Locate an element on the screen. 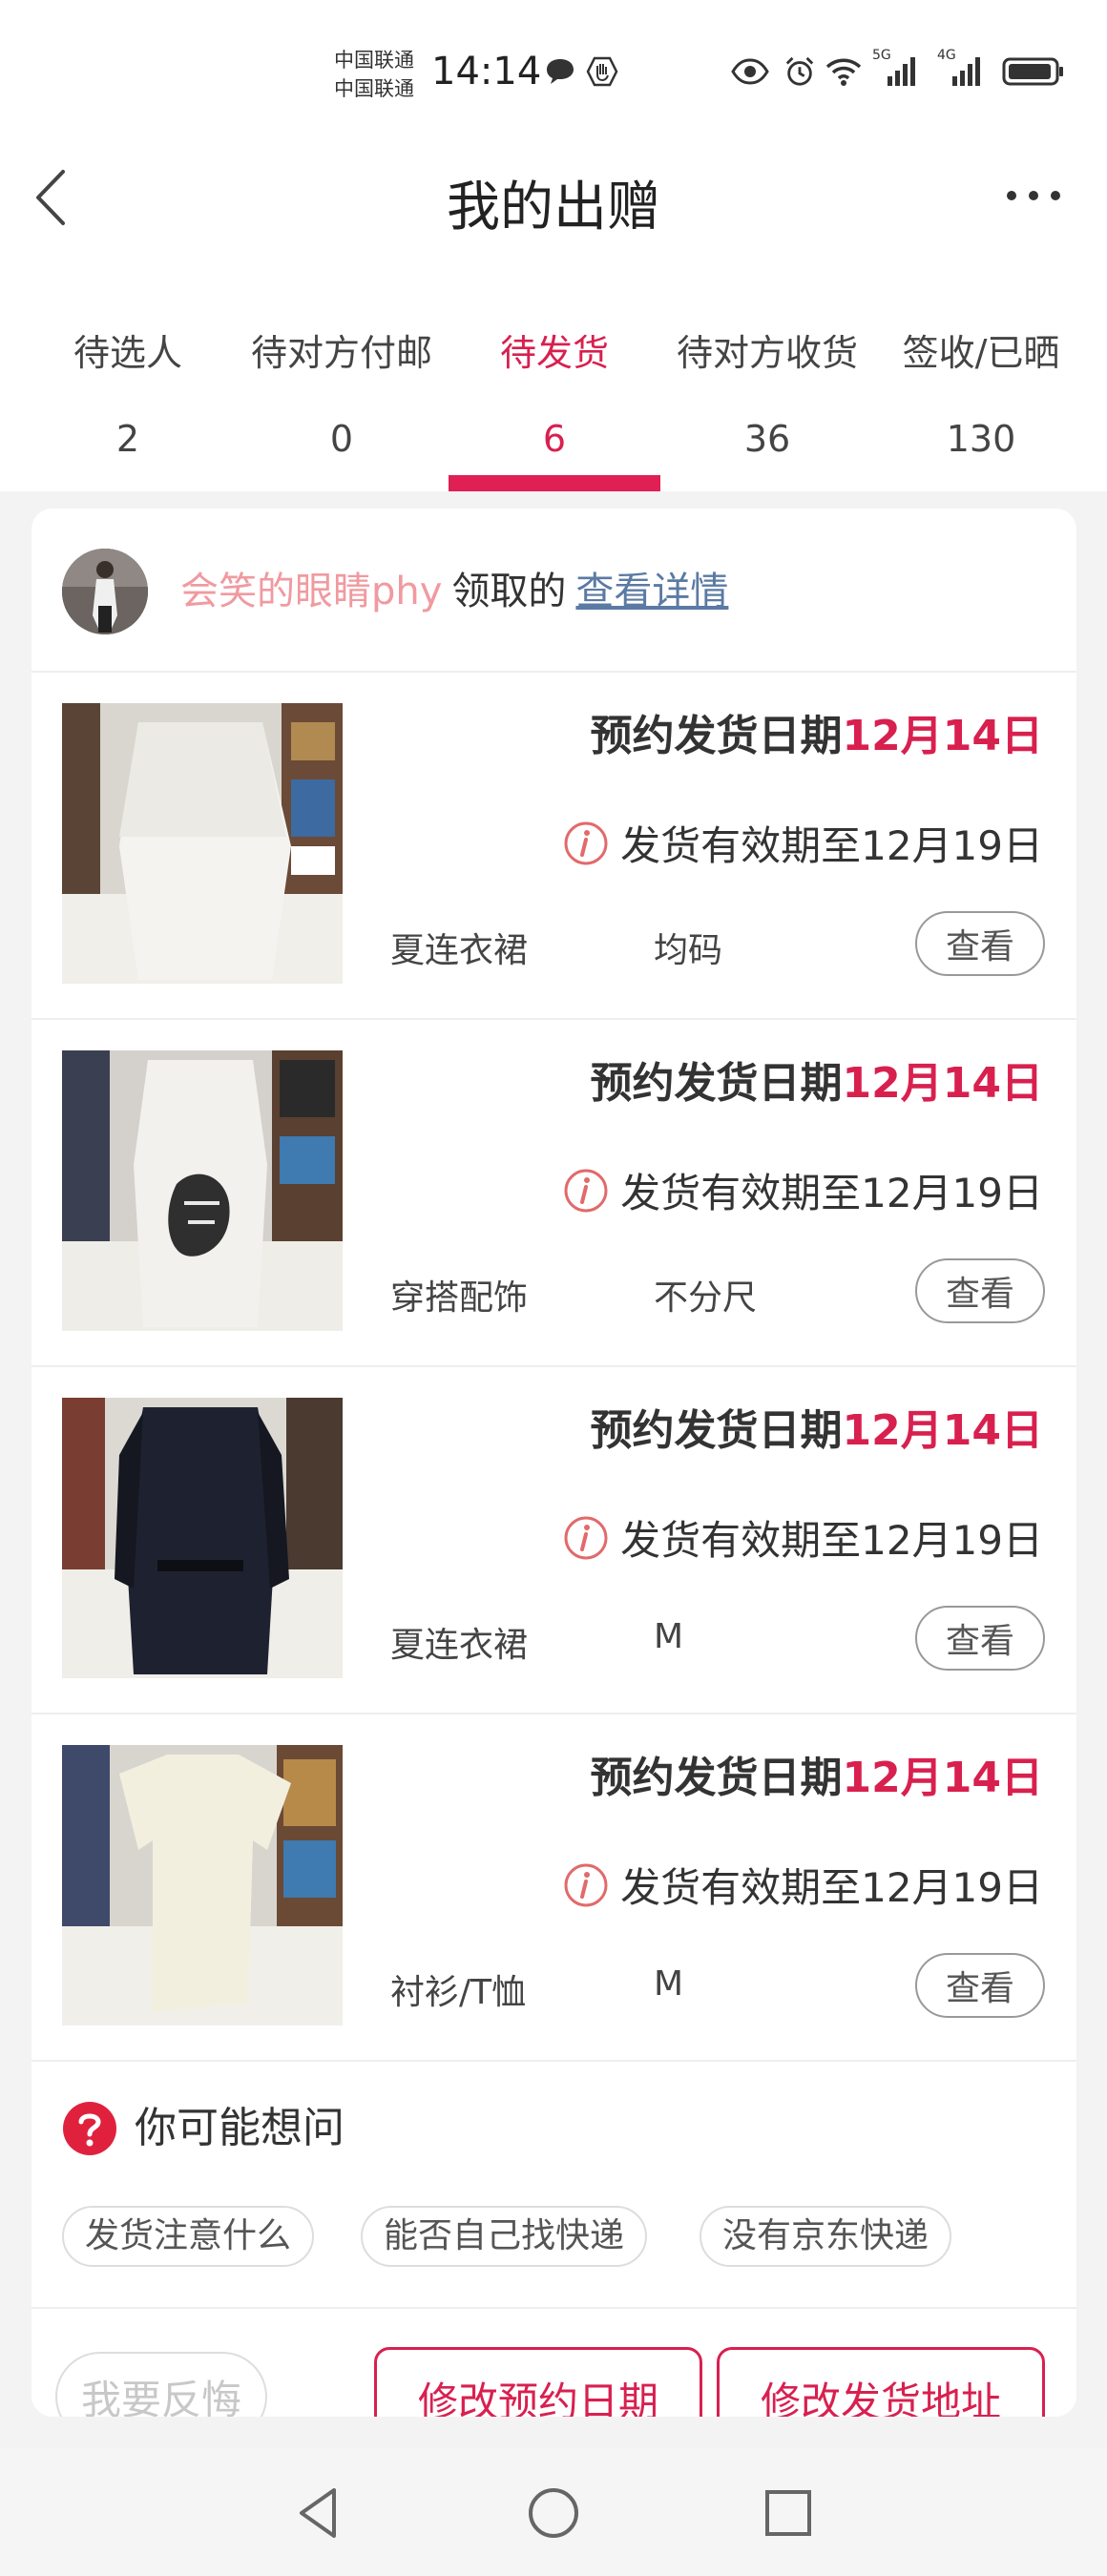 Image resolution: width=1107 pixels, height=2576 pixels. view-details-link: 查看详情 is located at coordinates (651, 591).